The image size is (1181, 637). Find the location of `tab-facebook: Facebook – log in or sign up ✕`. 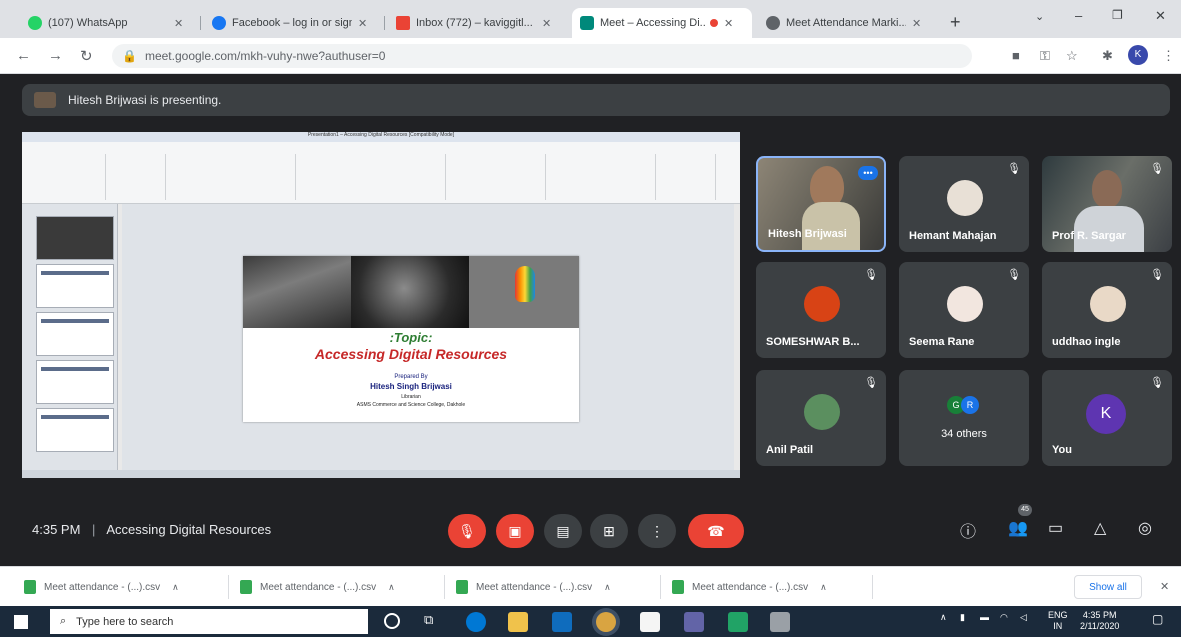

tab-facebook: Facebook – log in or sign up ✕ is located at coordinates (292, 23).